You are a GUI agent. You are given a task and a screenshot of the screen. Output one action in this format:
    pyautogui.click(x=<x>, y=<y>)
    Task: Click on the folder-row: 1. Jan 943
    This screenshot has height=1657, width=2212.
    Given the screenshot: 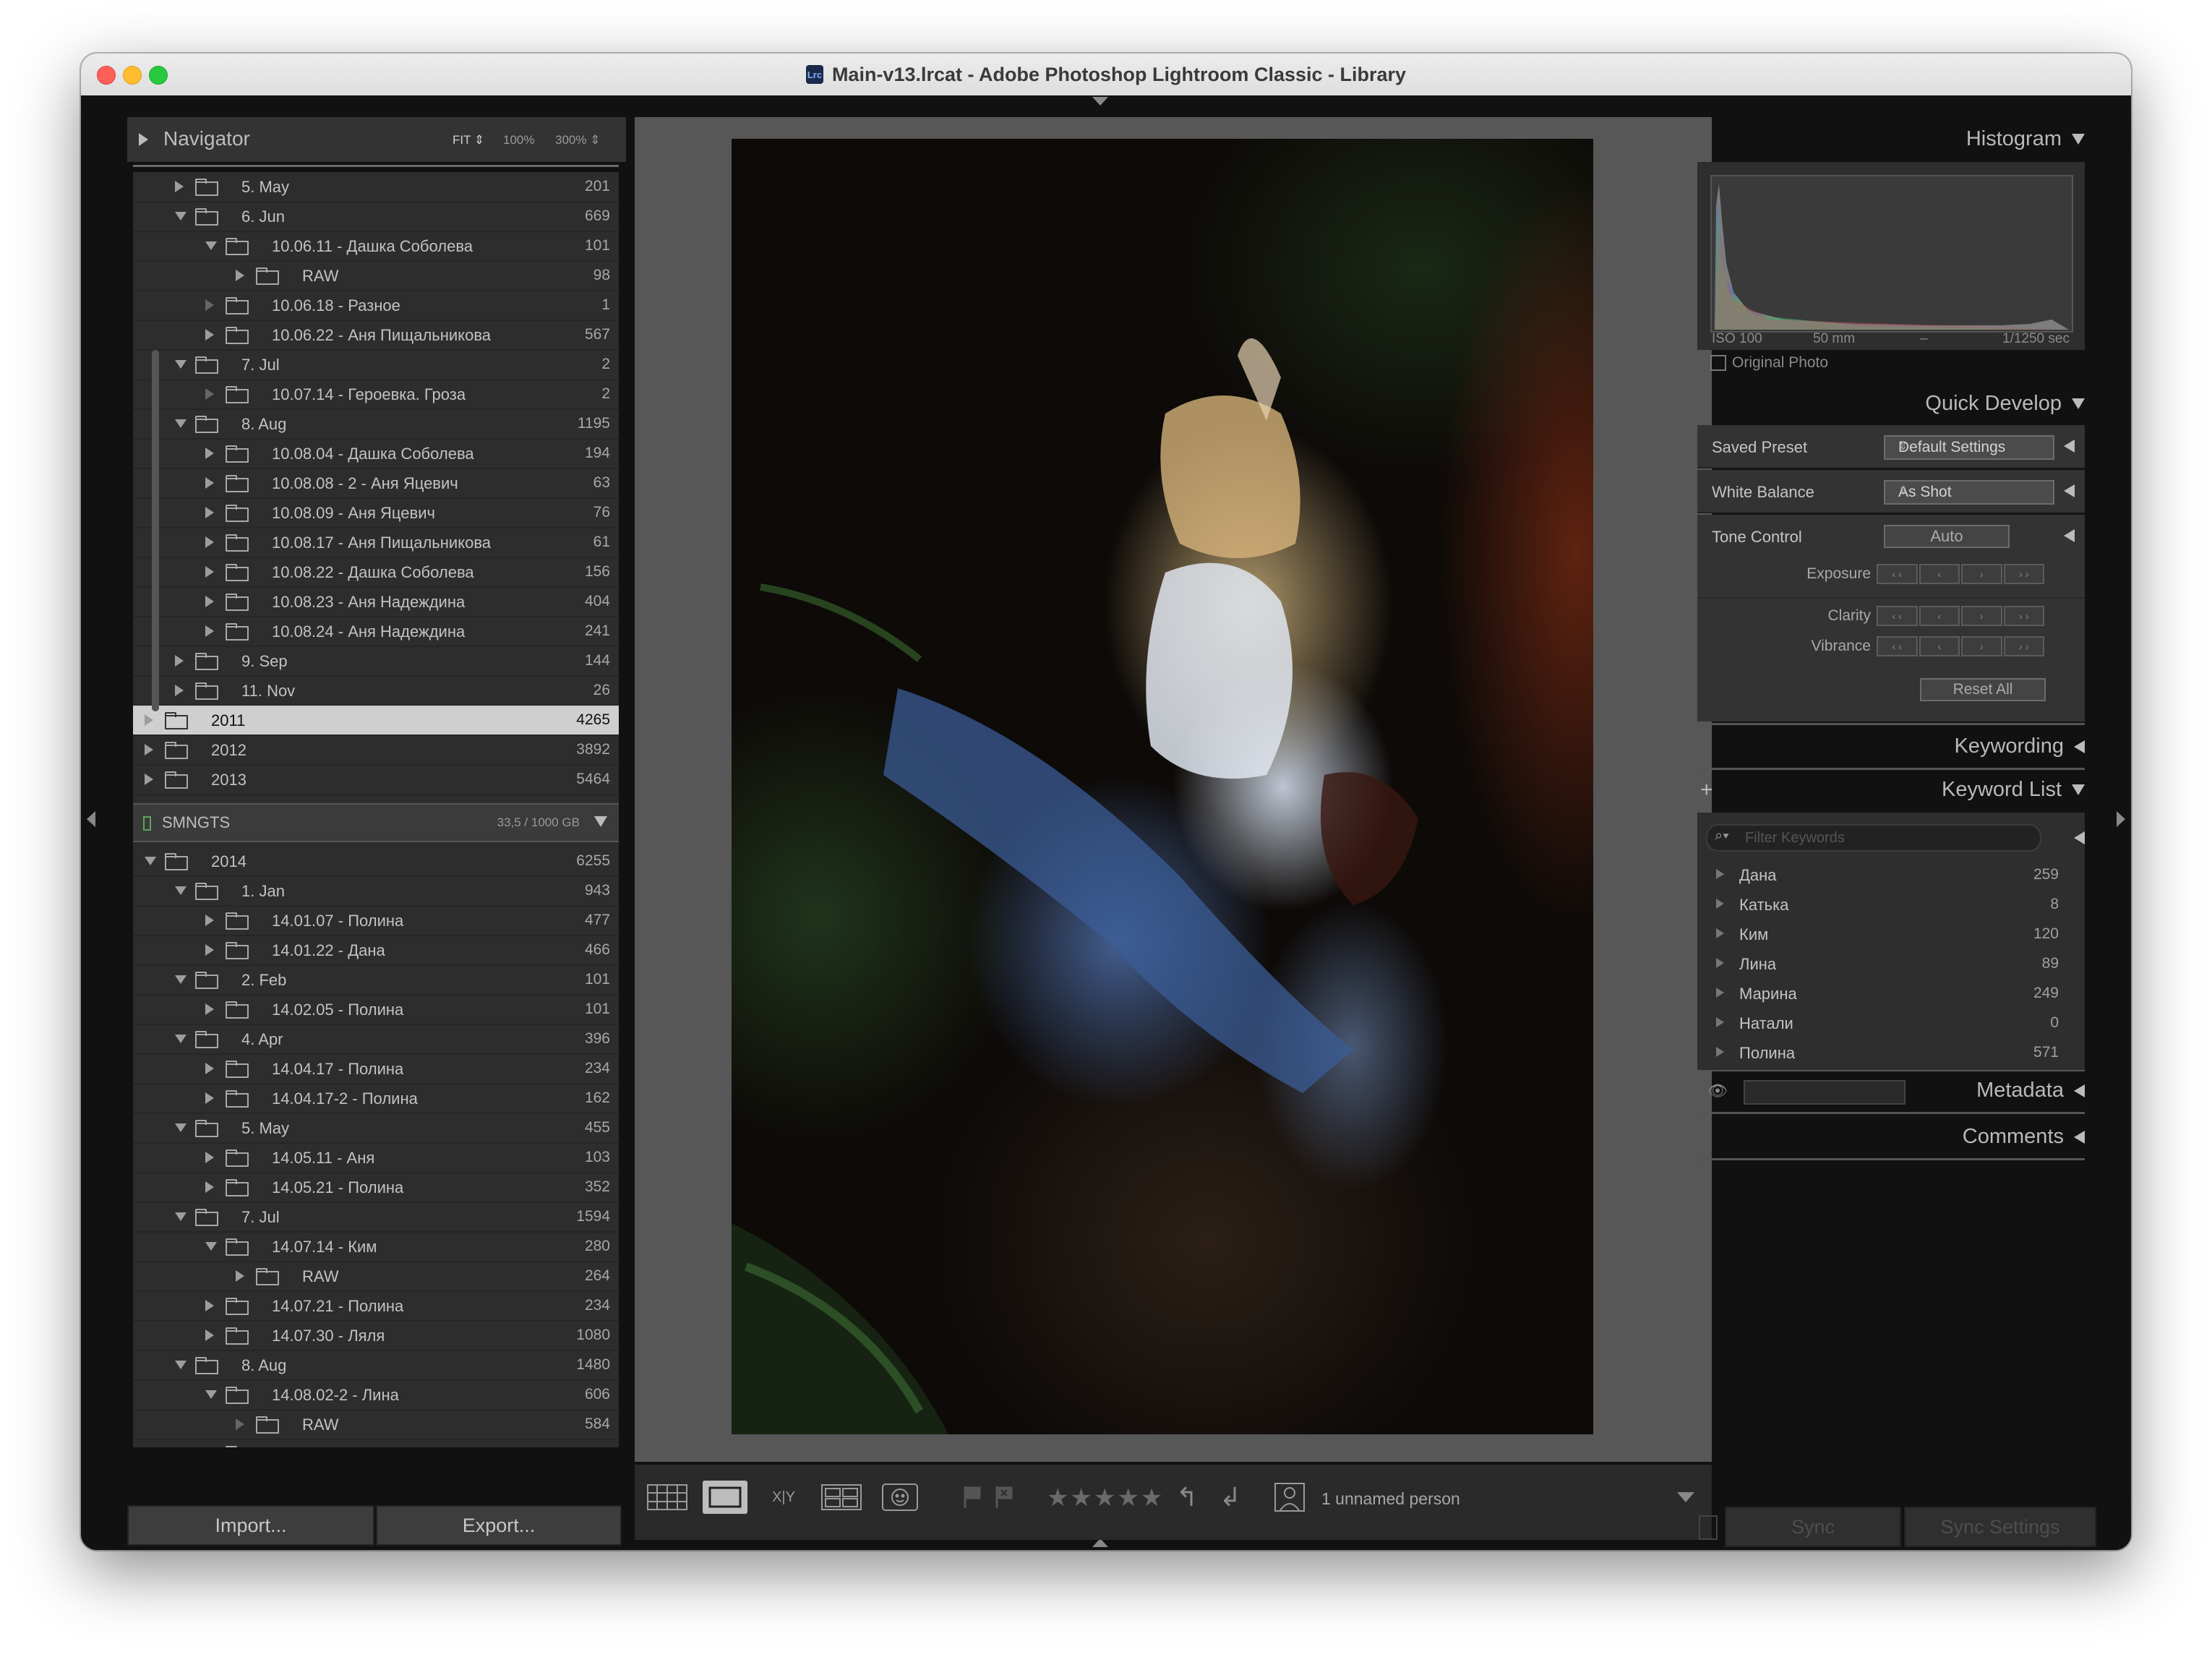 What is the action you would take?
    pyautogui.click(x=376, y=891)
    